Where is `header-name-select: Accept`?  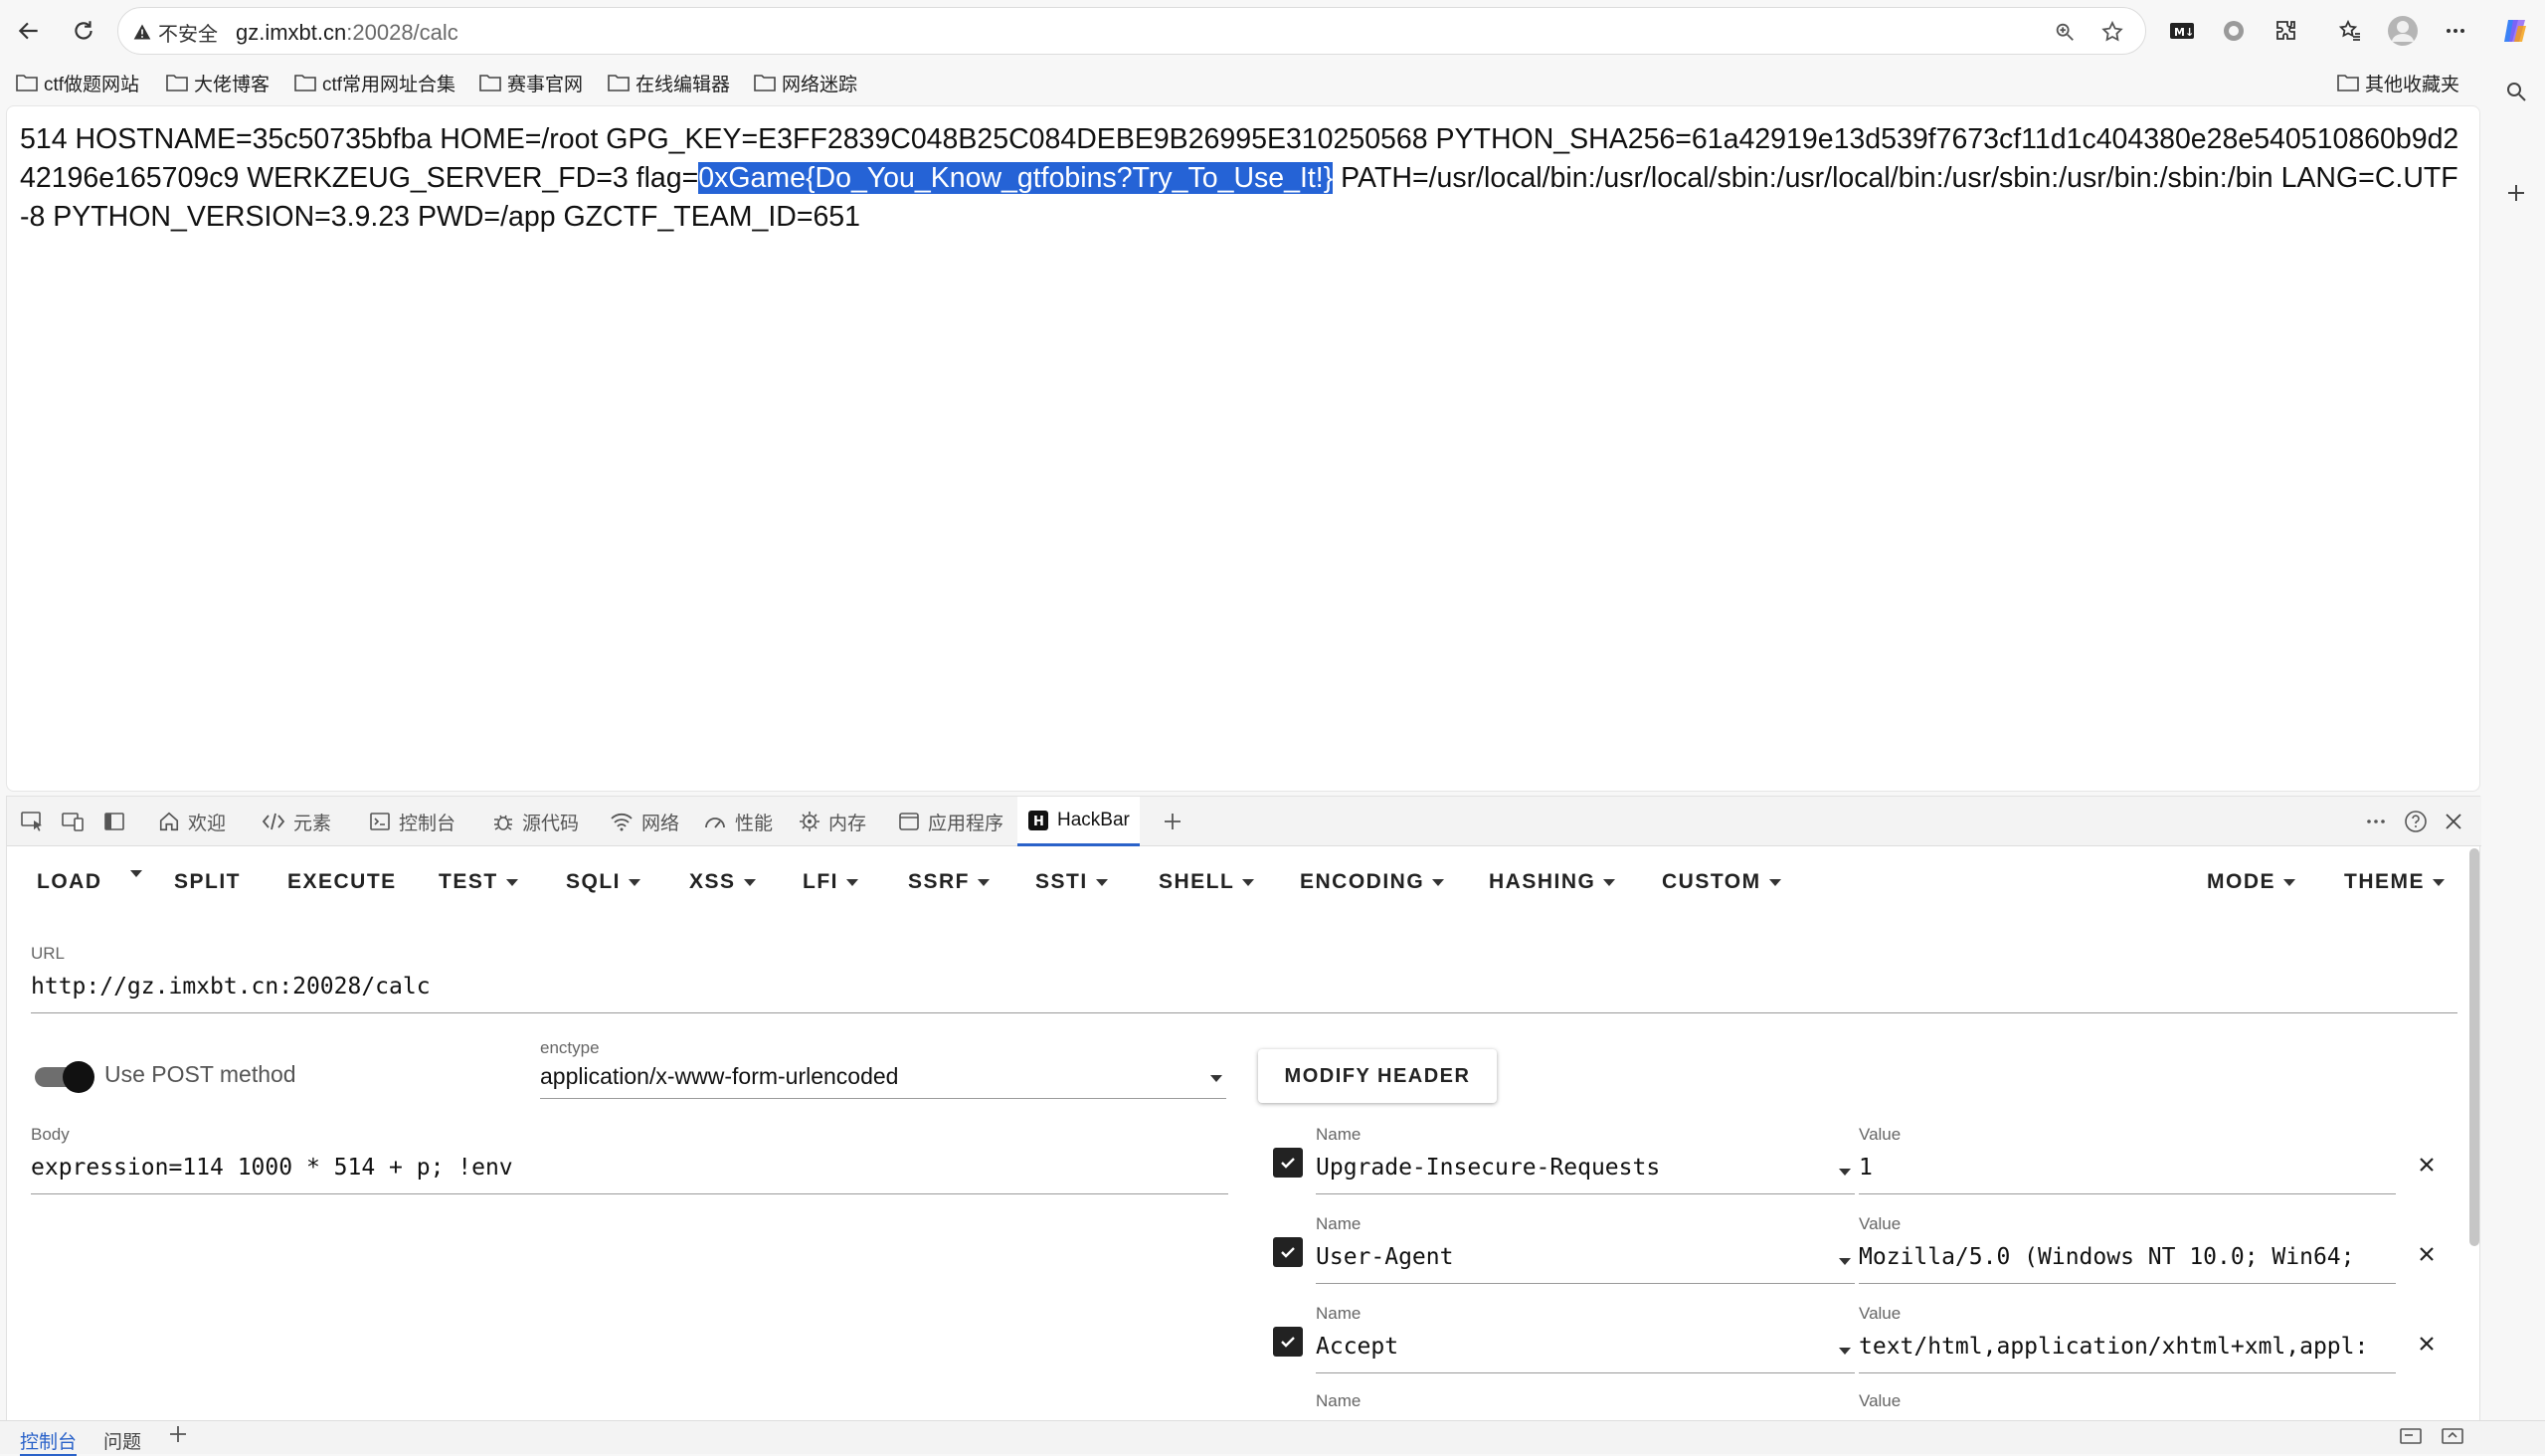 header-name-select: Accept is located at coordinates (1586, 1353).